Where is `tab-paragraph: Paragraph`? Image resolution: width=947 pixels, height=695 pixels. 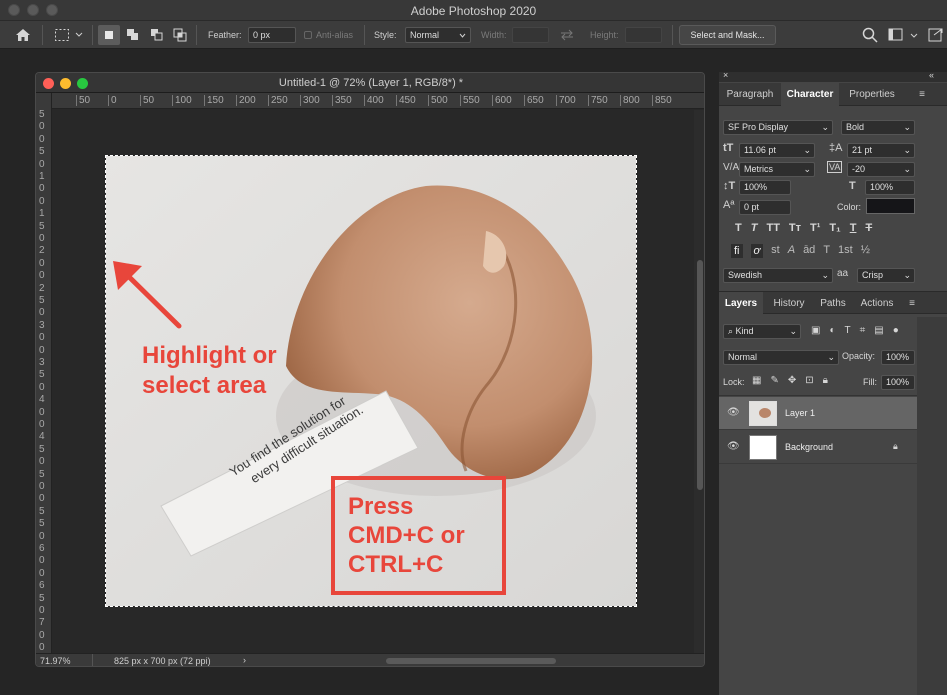
tab-paragraph: Paragraph is located at coordinates (750, 94).